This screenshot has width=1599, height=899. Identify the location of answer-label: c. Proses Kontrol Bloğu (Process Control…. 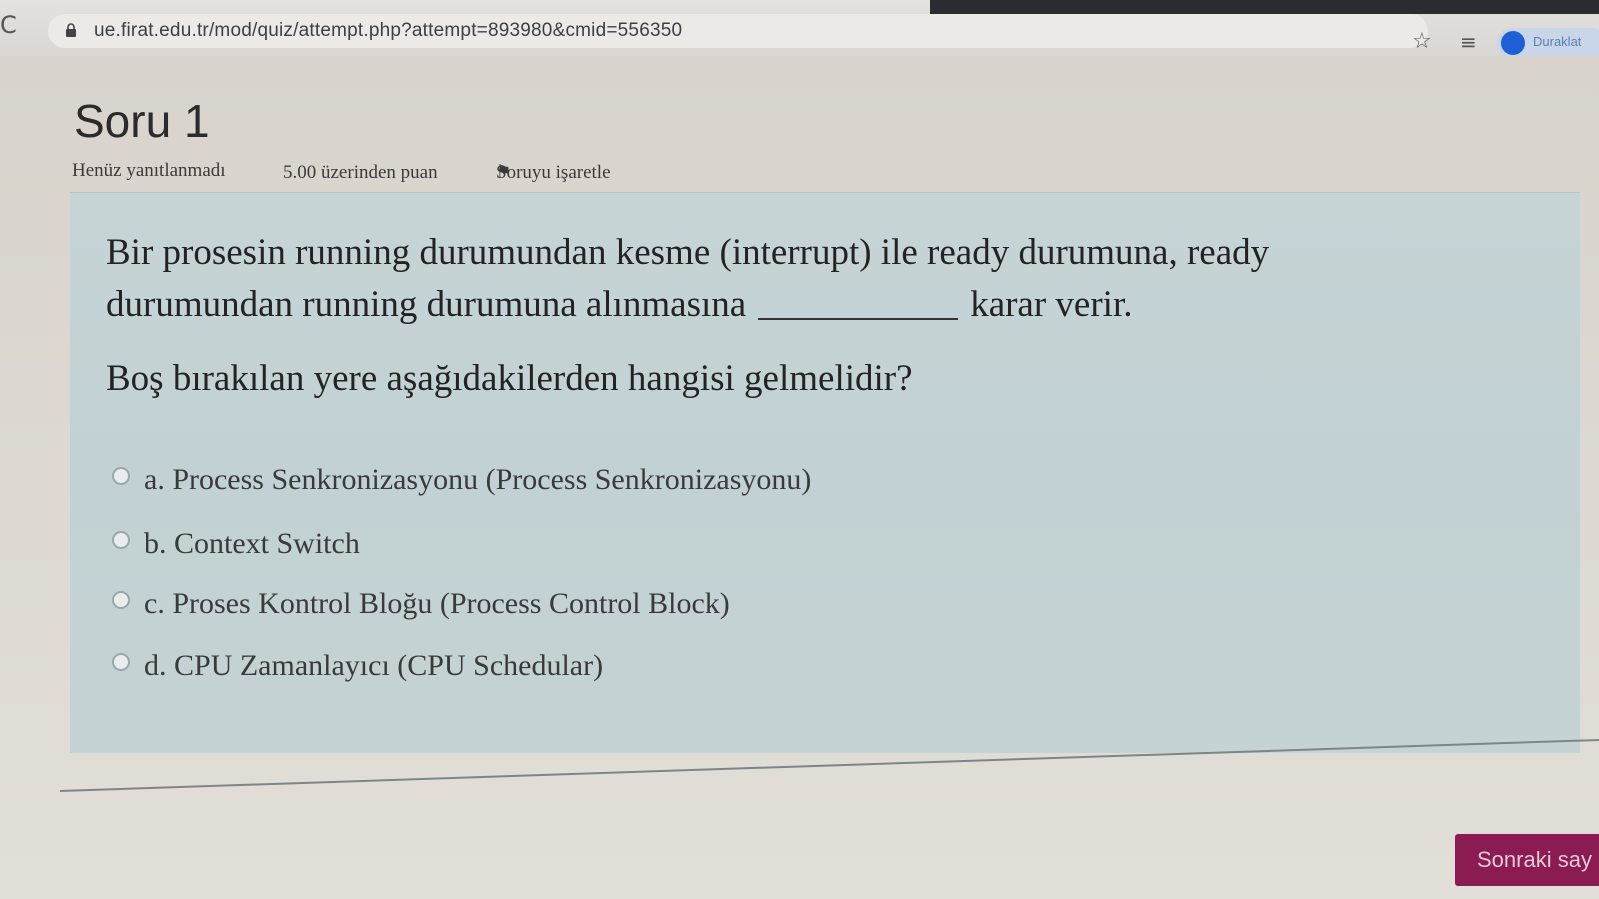
(437, 603).